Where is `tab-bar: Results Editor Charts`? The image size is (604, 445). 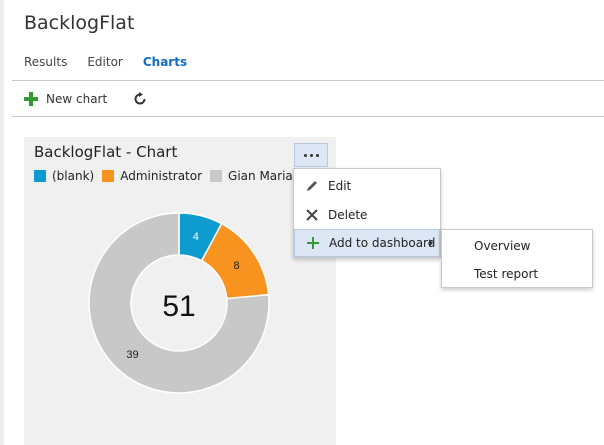
tab-bar: Results Editor Charts is located at coordinates (115, 62).